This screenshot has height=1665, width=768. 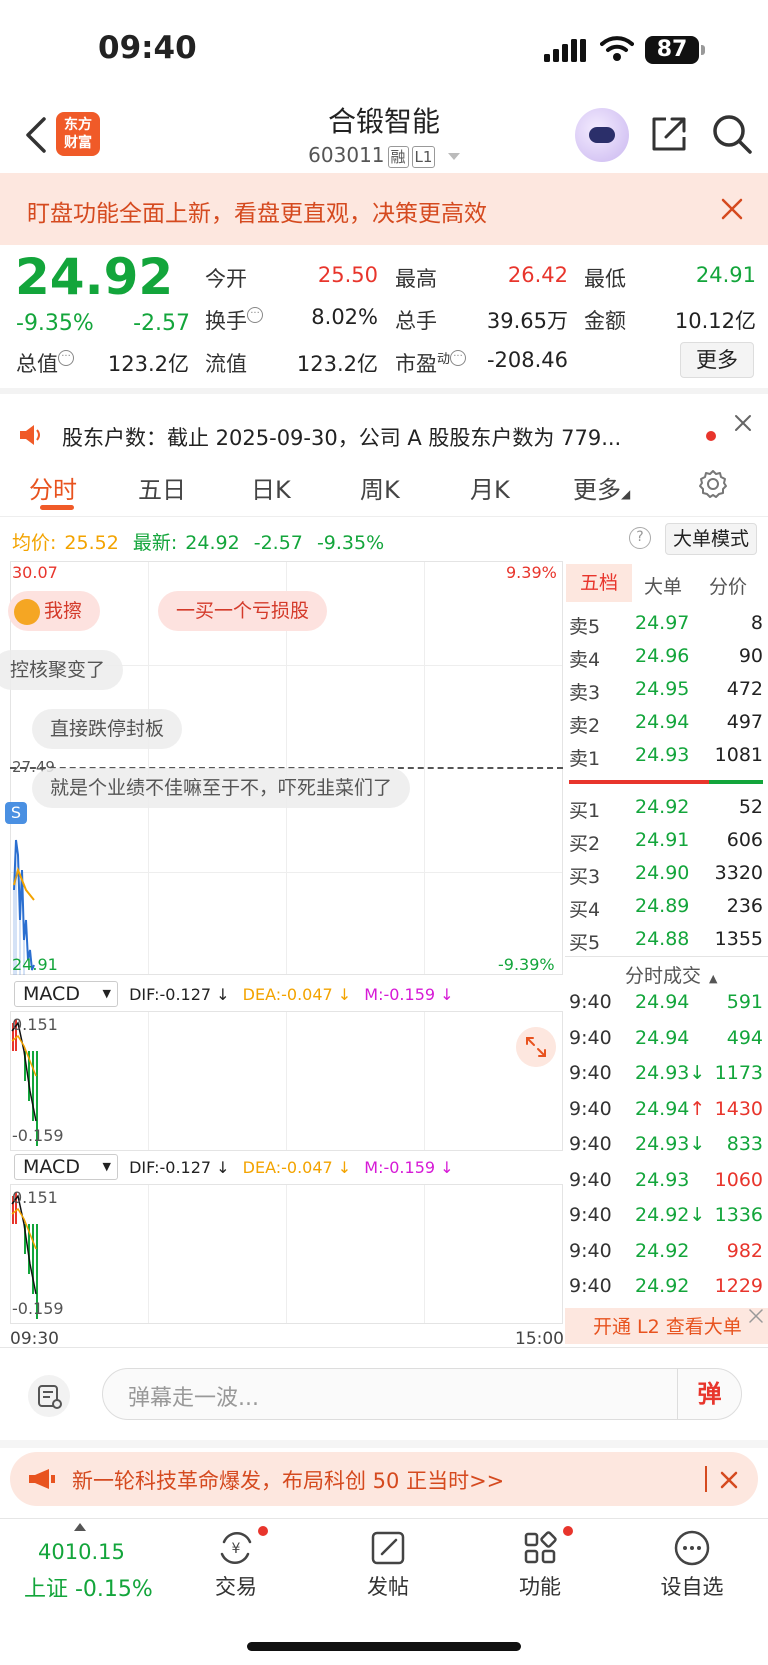 I want to click on bid-row: 买5 24.88 1355, so click(x=666, y=943).